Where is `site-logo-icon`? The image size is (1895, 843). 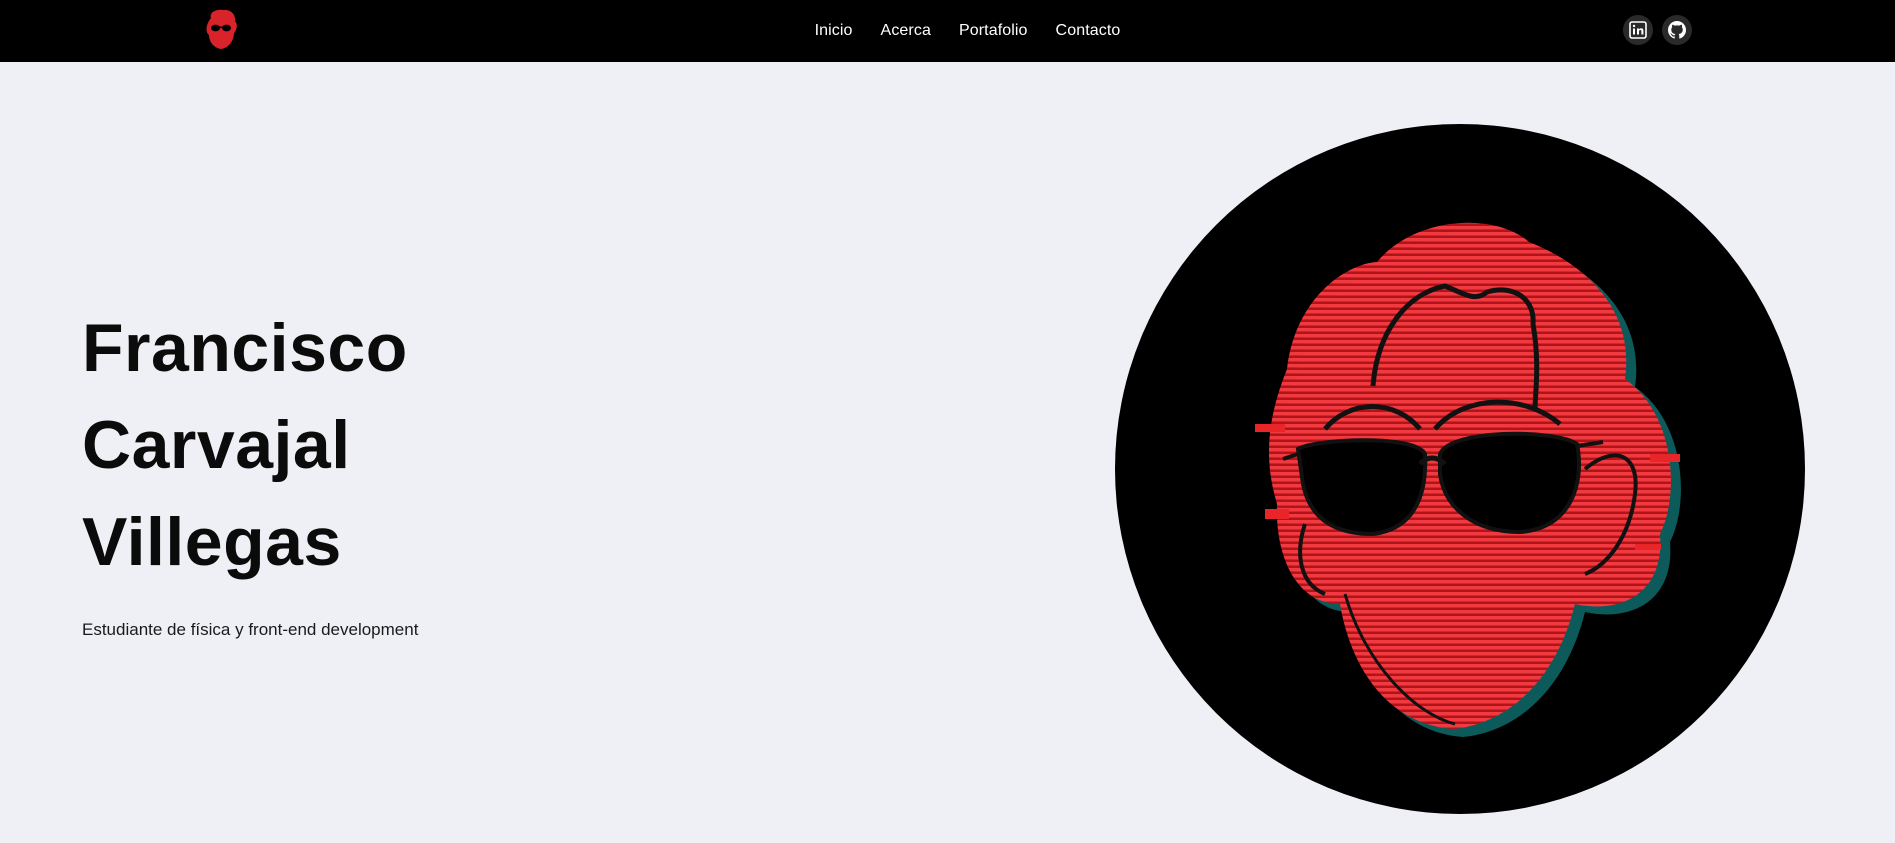
site-logo-icon is located at coordinates (221, 29).